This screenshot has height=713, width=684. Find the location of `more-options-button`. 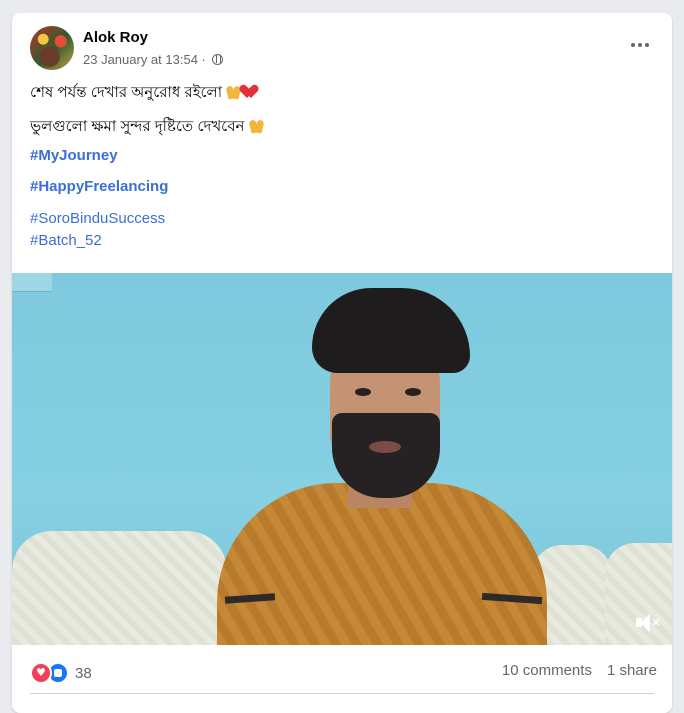

more-options-button is located at coordinates (640, 45).